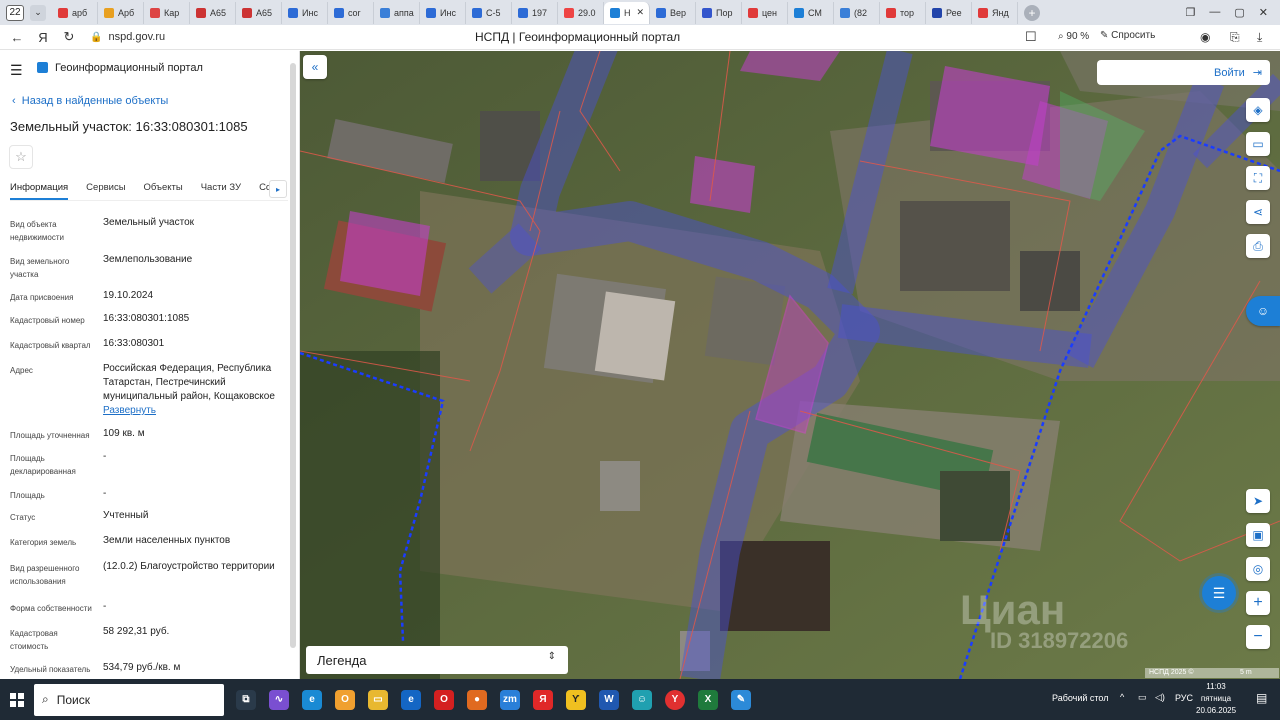 Image resolution: width=1280 pixels, height=720 pixels. Describe the element at coordinates (581, 12) in the screenshot. I see `browser-tab: 29.0` at that location.